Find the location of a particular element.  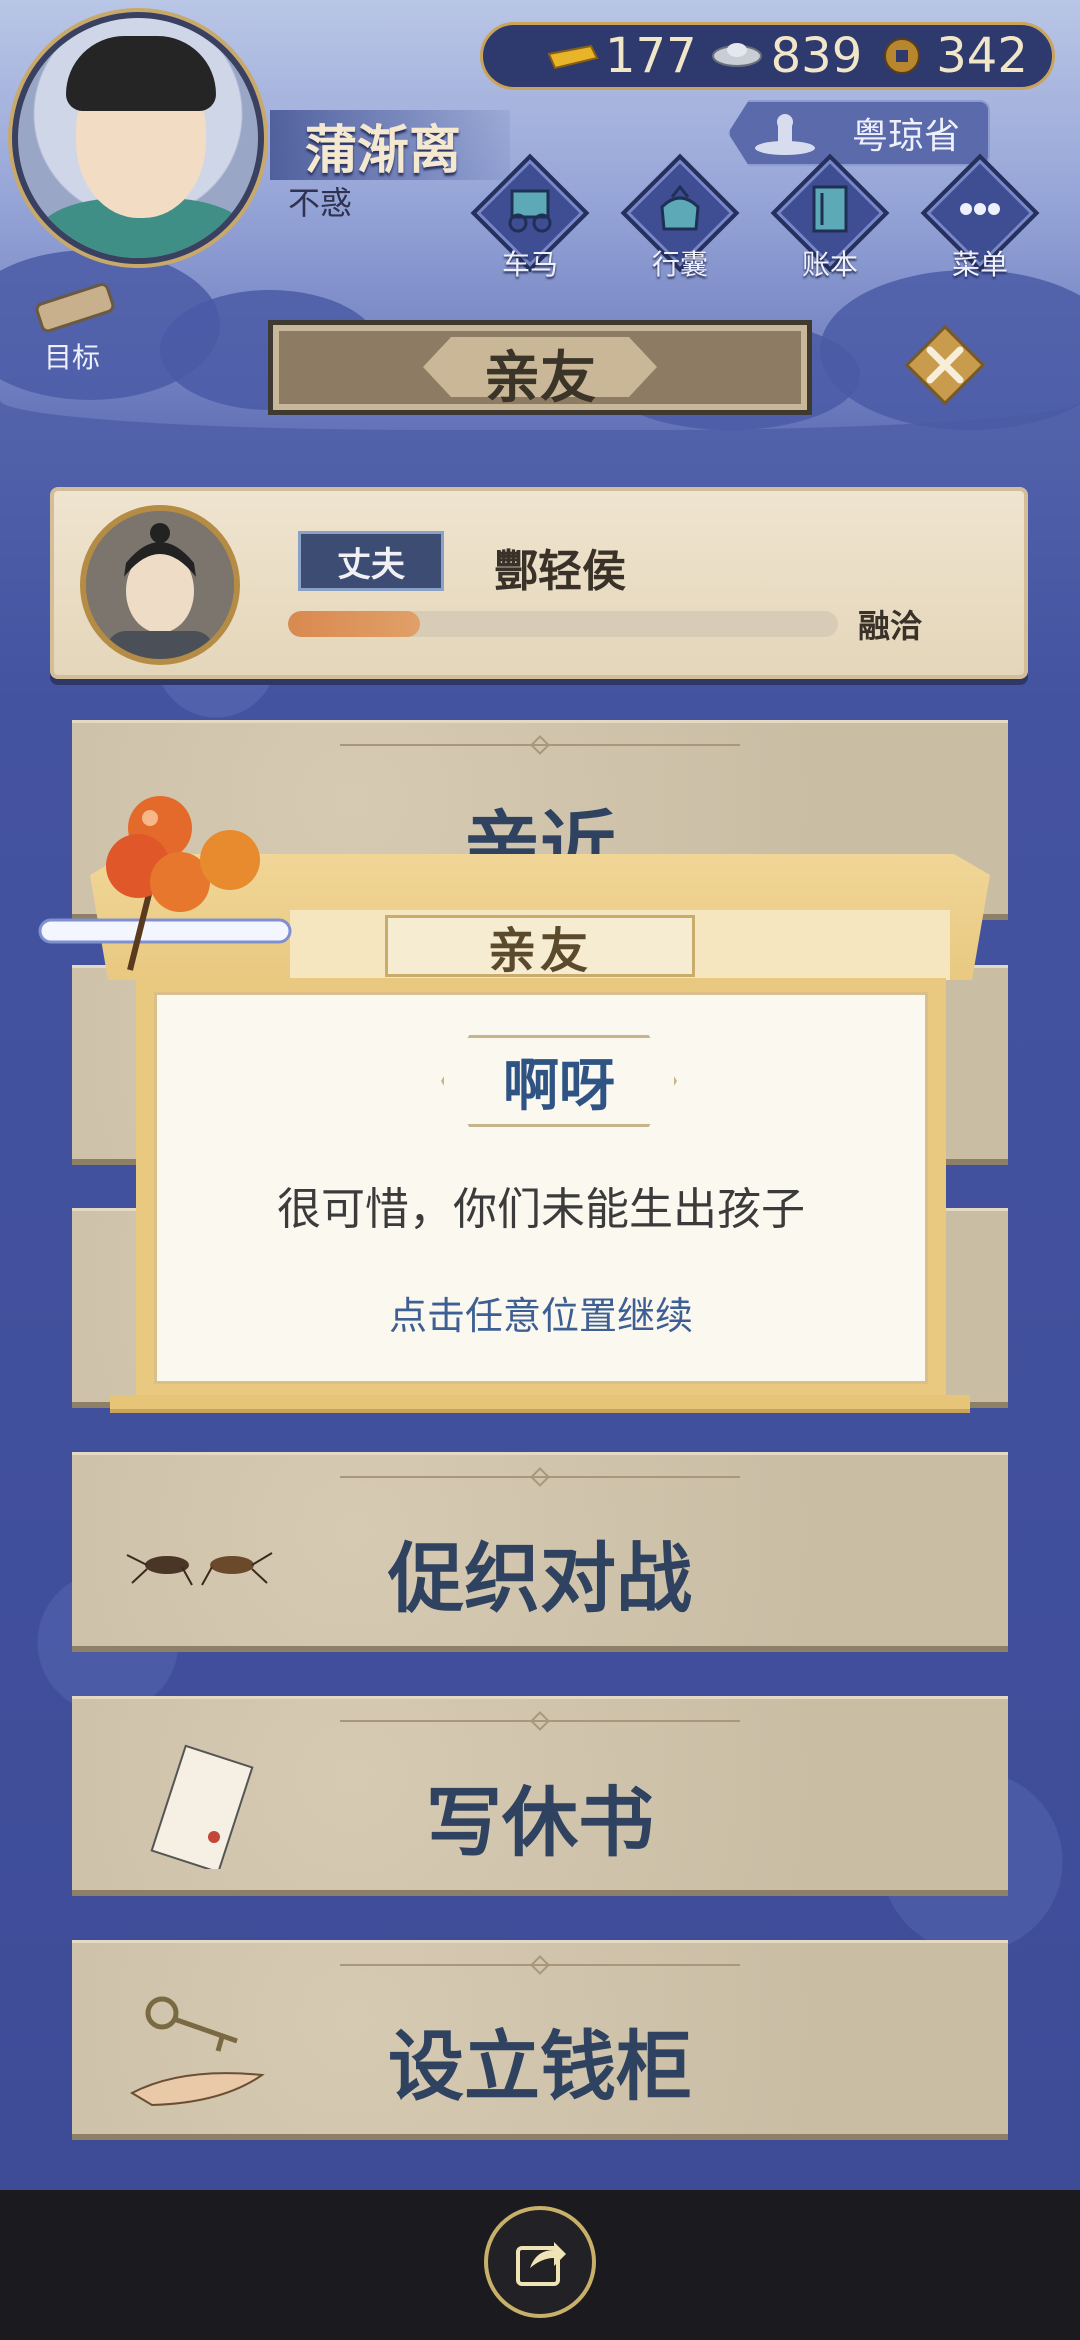

role-label: 丈夫 is located at coordinates (371, 564).